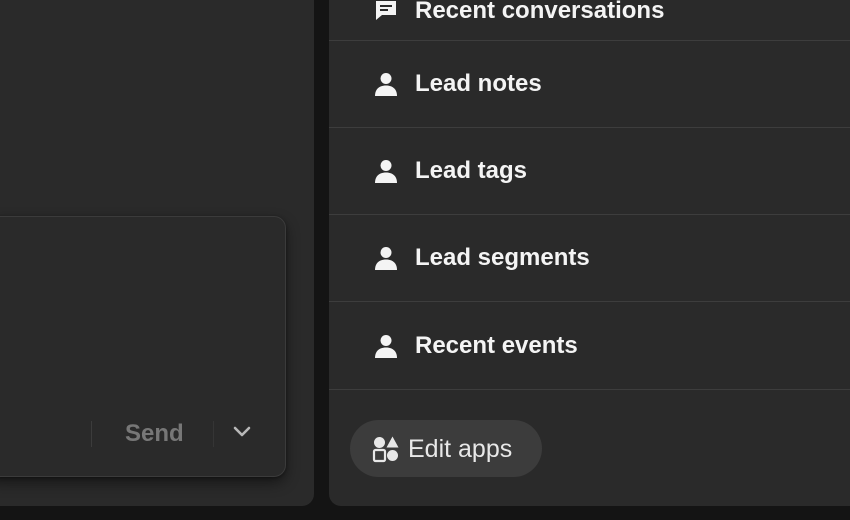 This screenshot has height=520, width=850. Describe the element at coordinates (386, 12) in the screenshot. I see `chat-bubble-icon` at that location.